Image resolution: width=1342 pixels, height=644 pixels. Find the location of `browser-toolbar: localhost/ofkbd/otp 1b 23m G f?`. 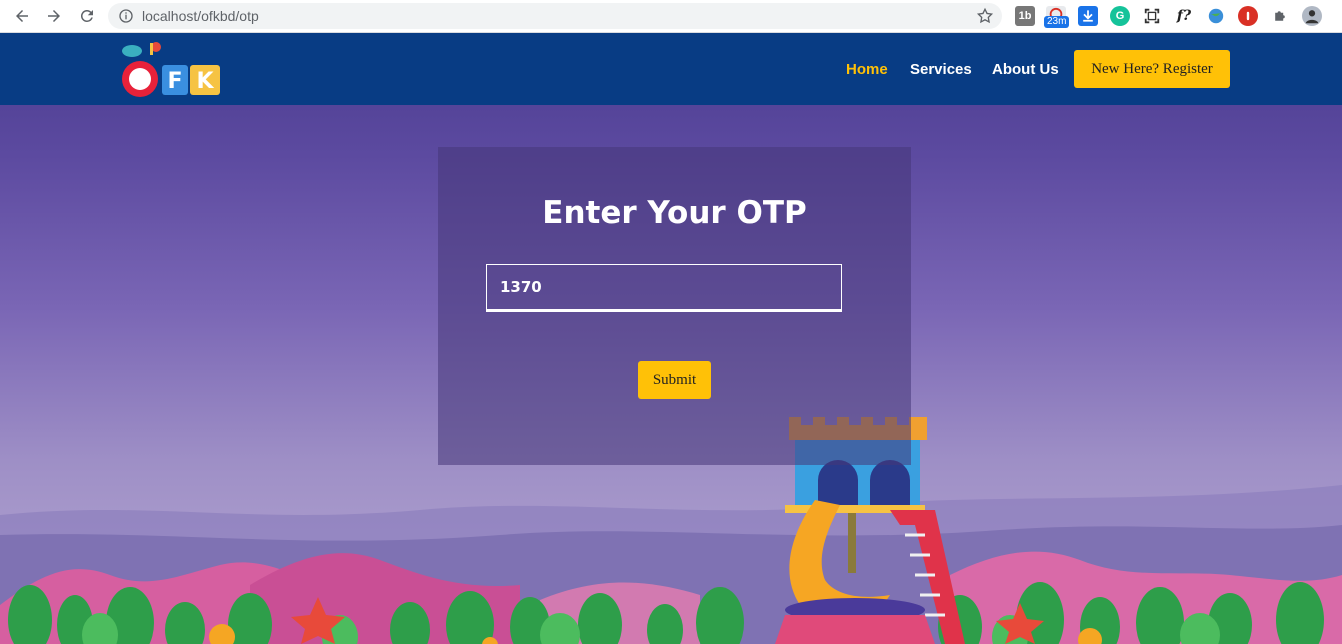

browser-toolbar: localhost/ofkbd/otp 1b 23m G f? is located at coordinates (671, 16).